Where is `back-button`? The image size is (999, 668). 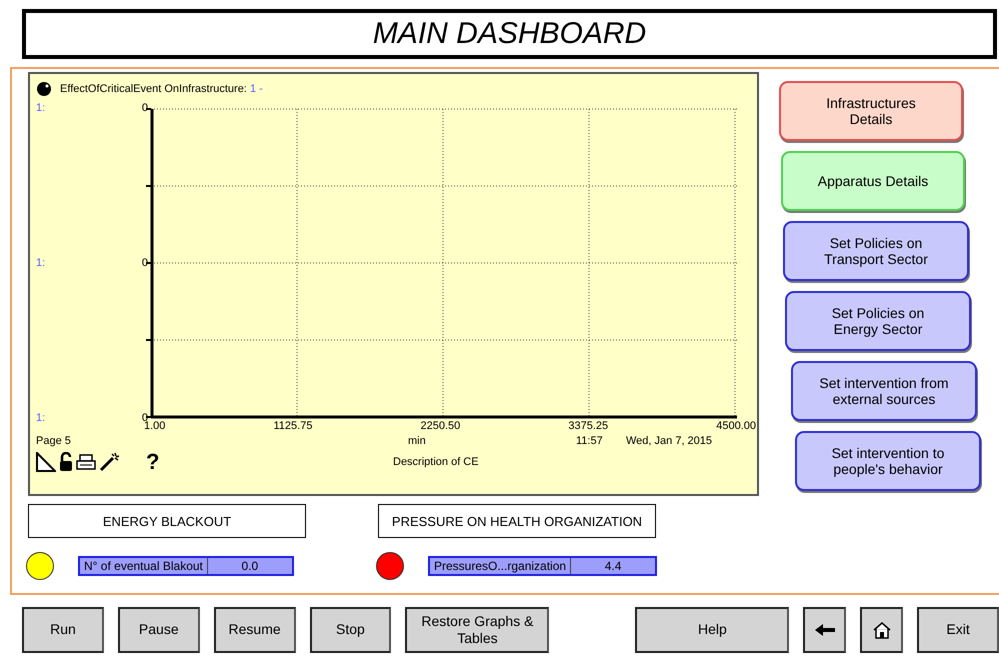 back-button is located at coordinates (824, 630).